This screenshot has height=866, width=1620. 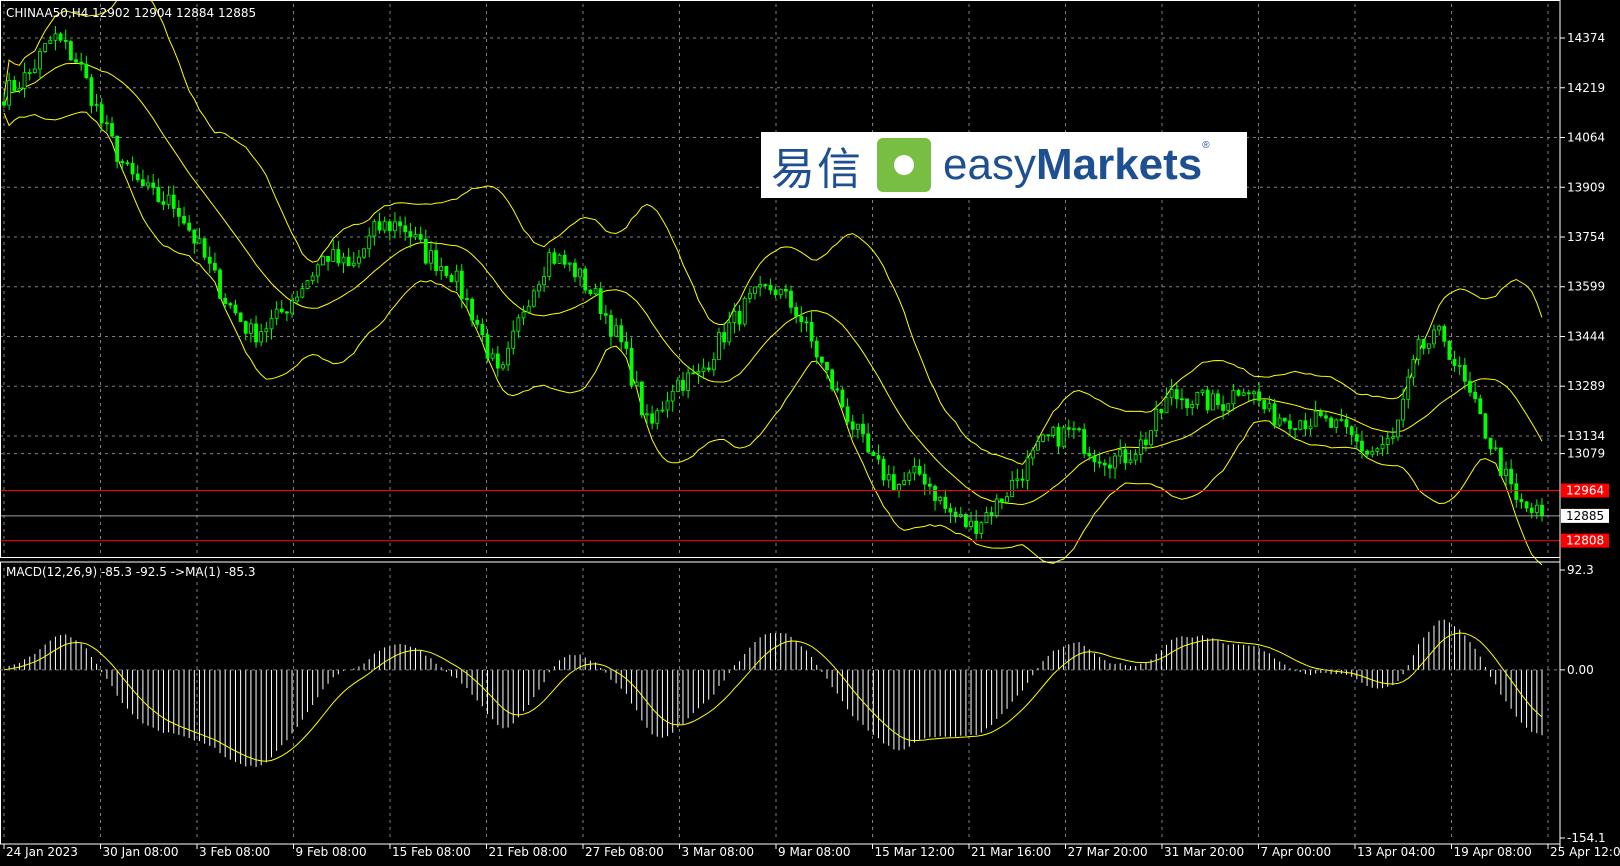 I want to click on x-tick-label: 3 Mar 08:00, so click(x=718, y=852).